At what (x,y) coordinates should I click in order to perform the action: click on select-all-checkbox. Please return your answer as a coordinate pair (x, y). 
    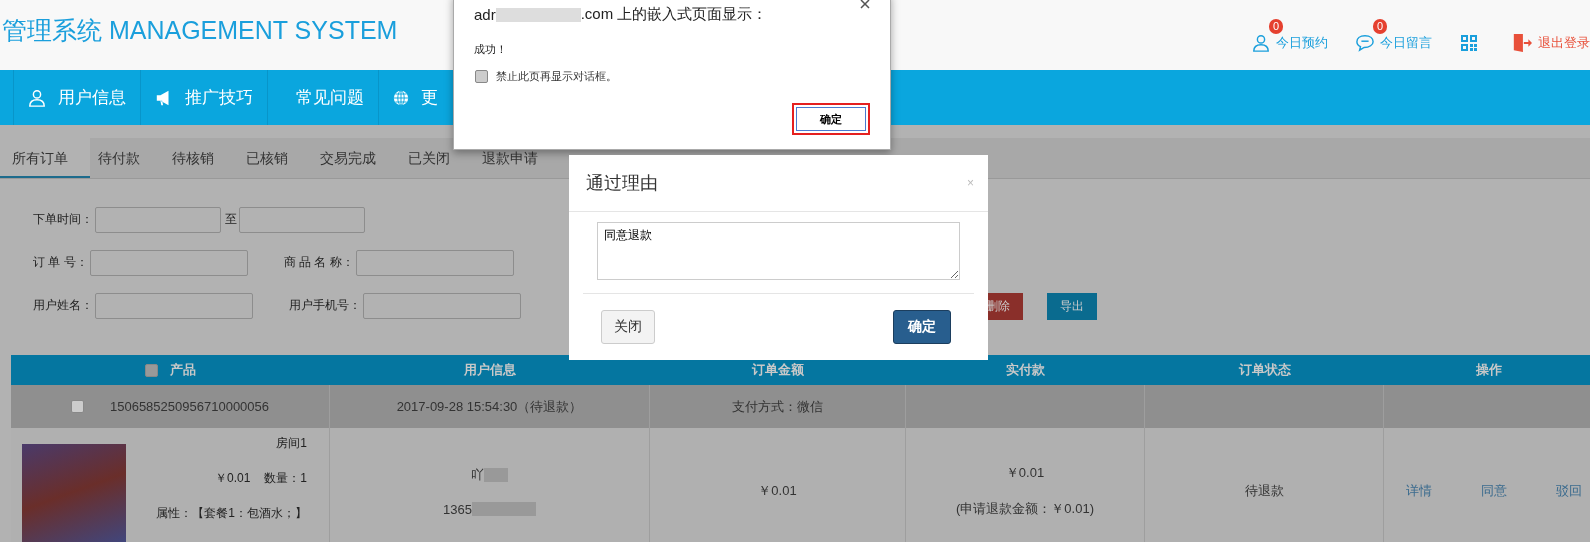
    Looking at the image, I should click on (151, 370).